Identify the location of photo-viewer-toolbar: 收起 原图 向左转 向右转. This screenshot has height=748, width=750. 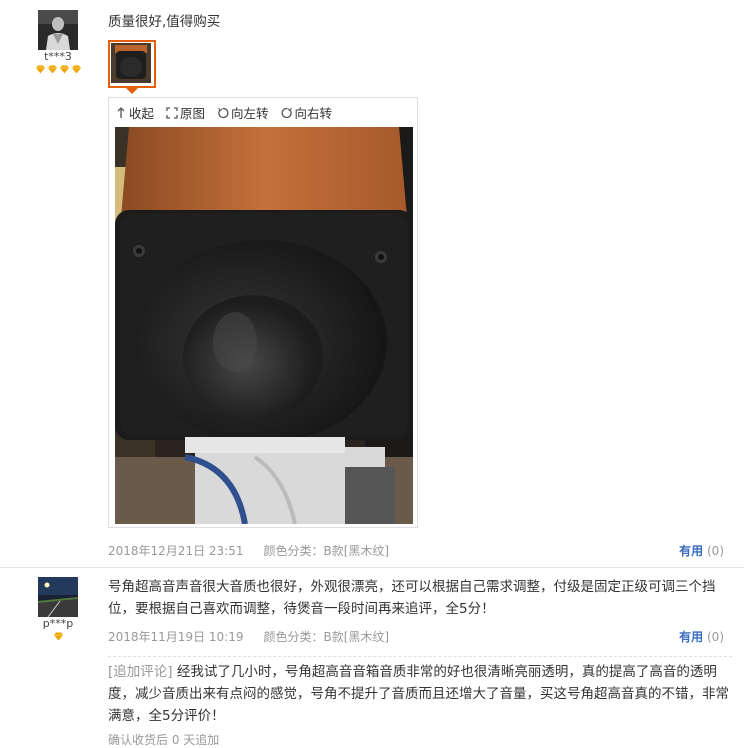
(263, 112).